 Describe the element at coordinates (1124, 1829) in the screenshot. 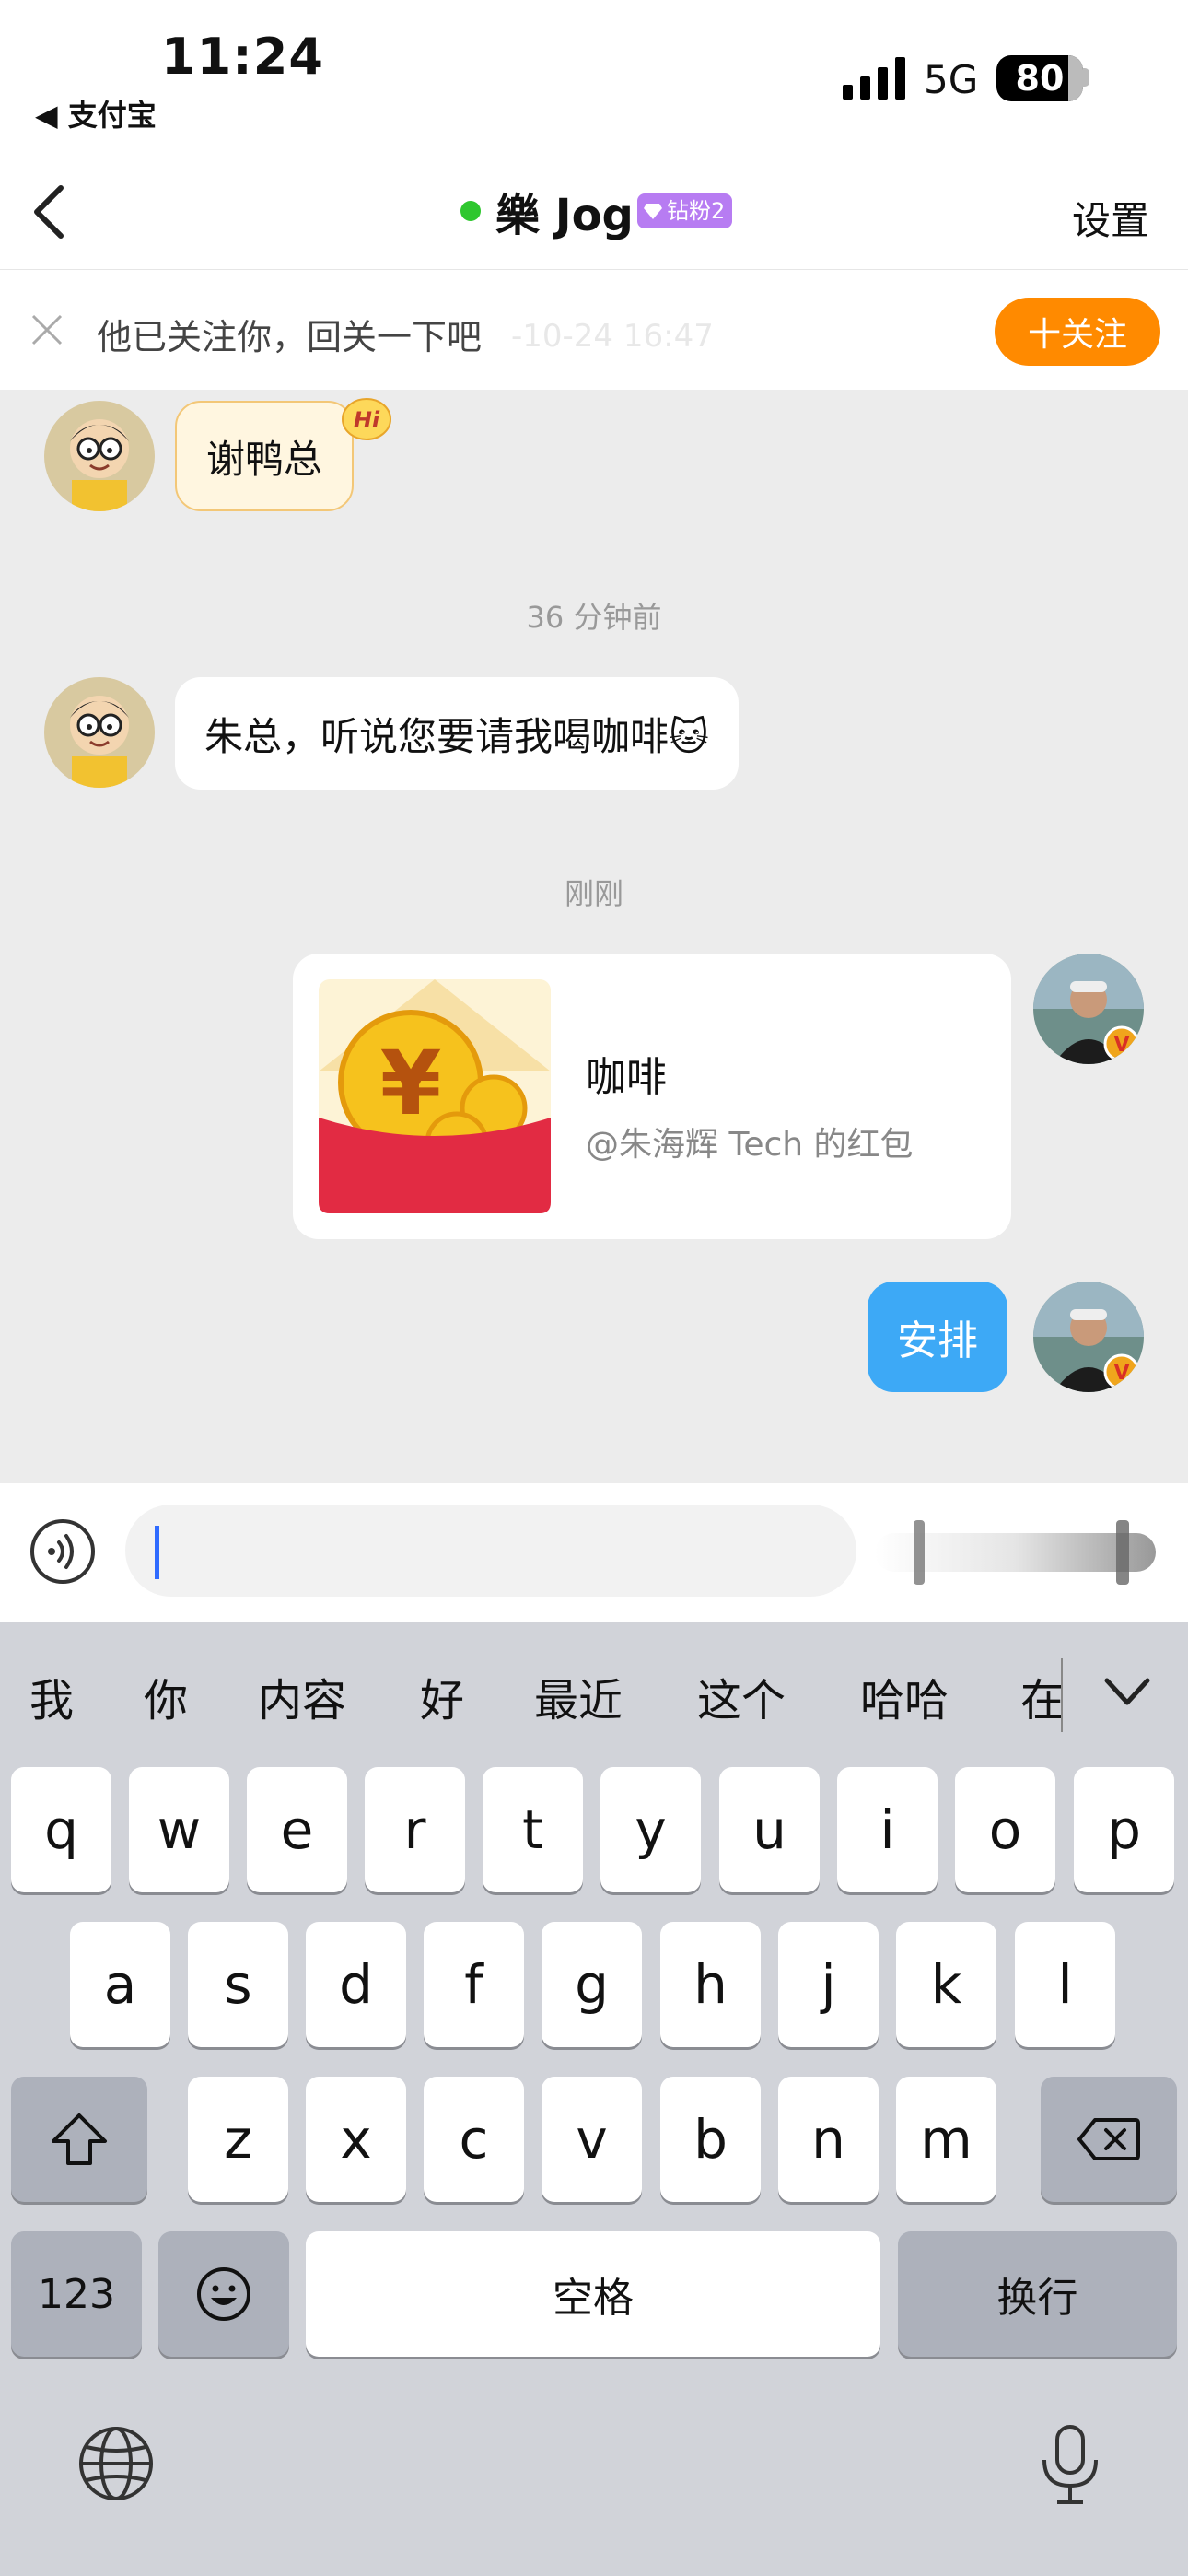

I see `key-p: p` at that location.